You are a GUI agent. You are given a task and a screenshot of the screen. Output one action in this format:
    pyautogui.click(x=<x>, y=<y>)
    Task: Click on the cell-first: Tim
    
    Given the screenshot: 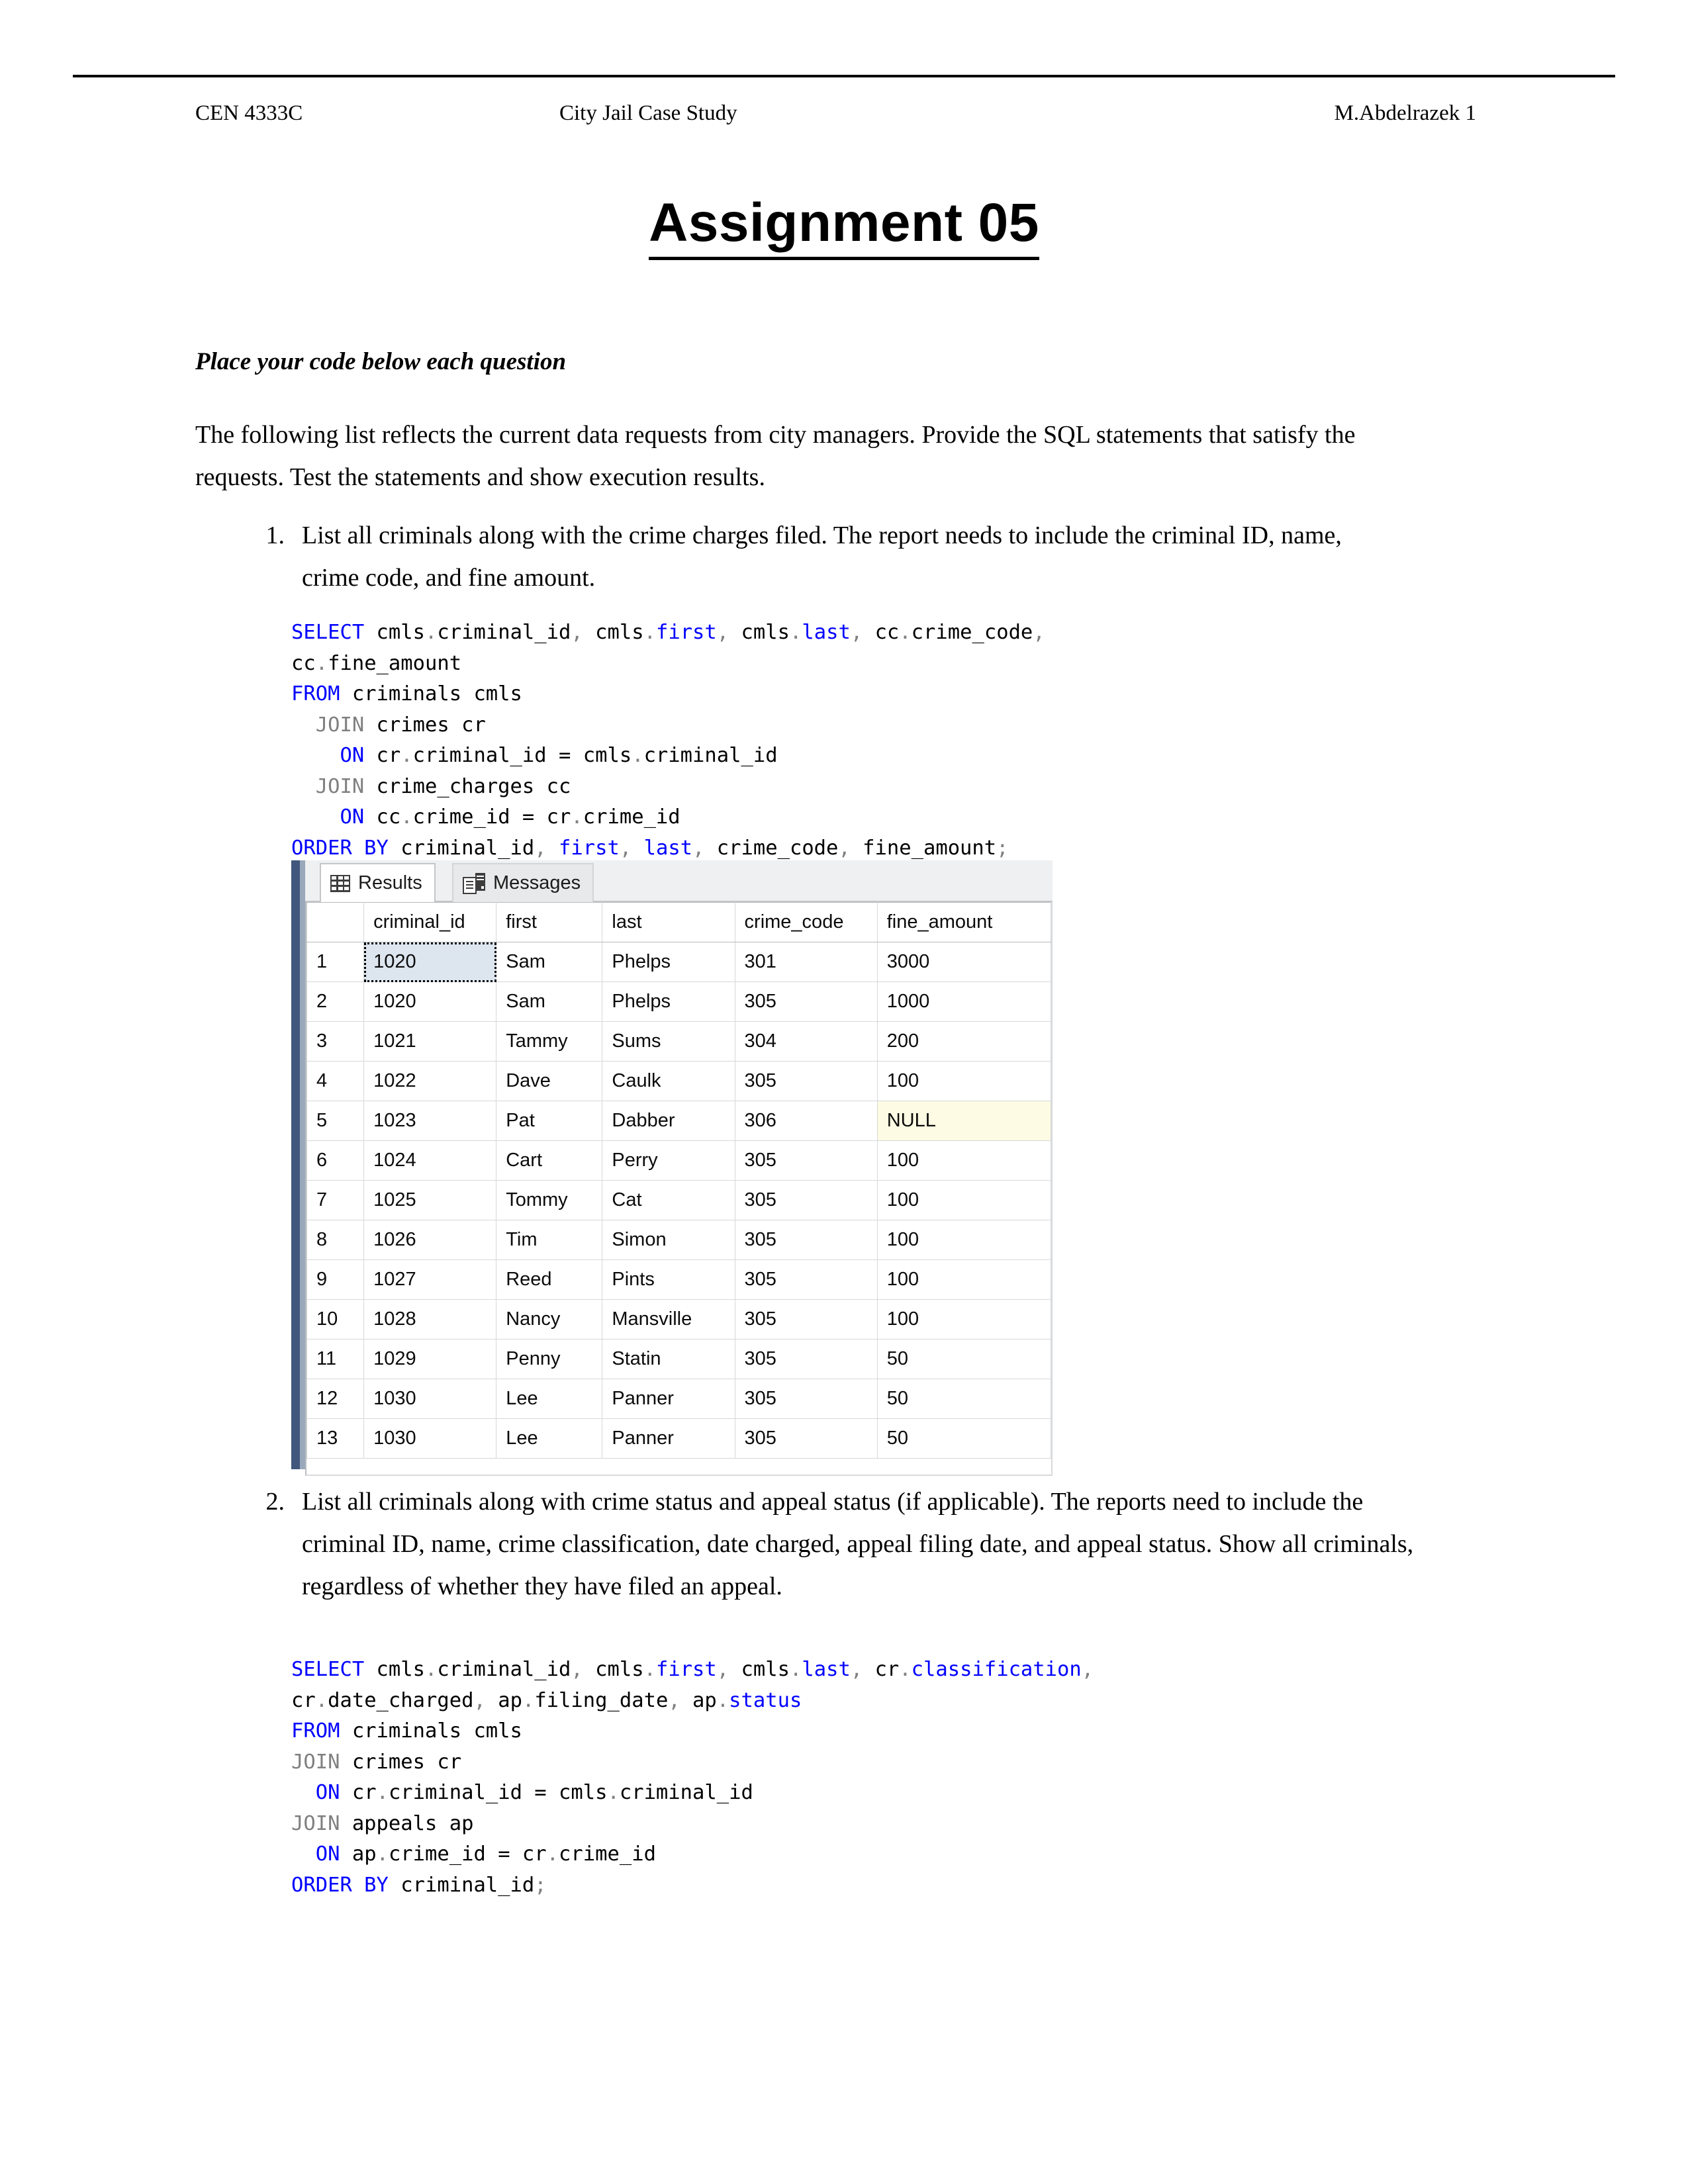 What is the action you would take?
    pyautogui.click(x=549, y=1240)
    